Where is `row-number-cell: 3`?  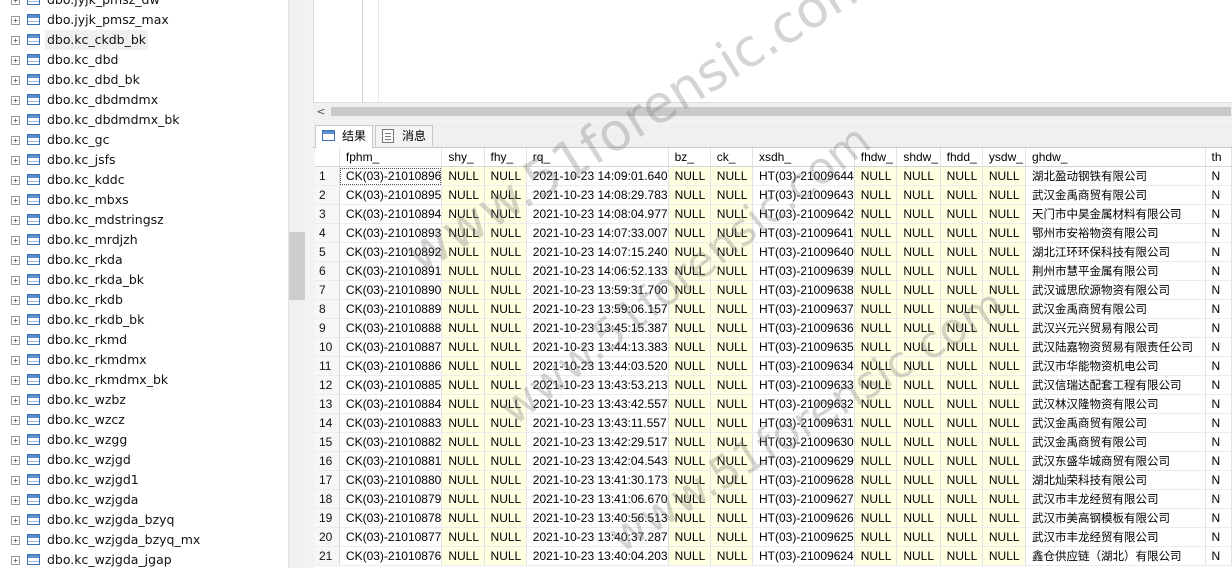 row-number-cell: 3 is located at coordinates (327, 214).